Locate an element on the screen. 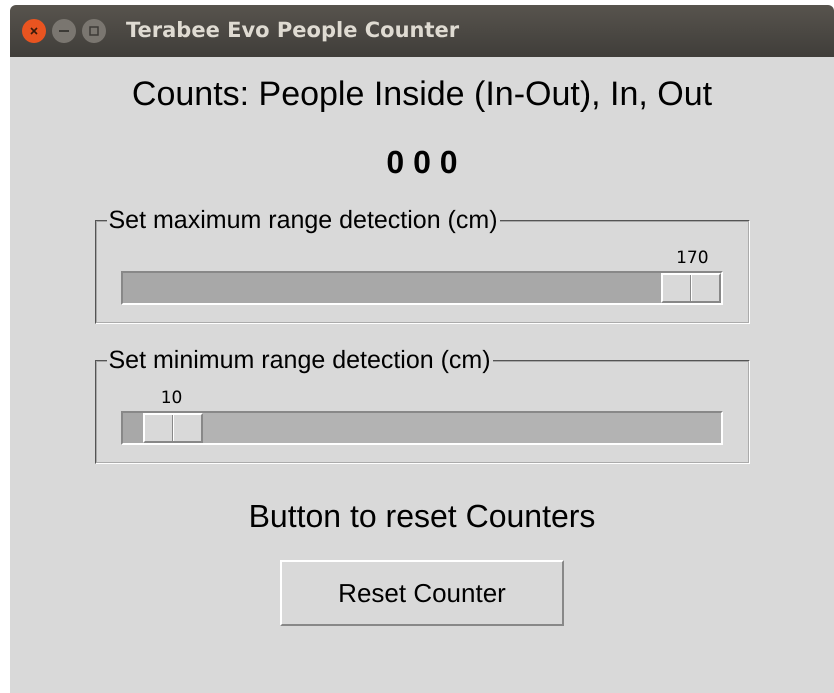 The width and height of the screenshot is (834, 693). reset-button: Reset Counter is located at coordinates (422, 593).